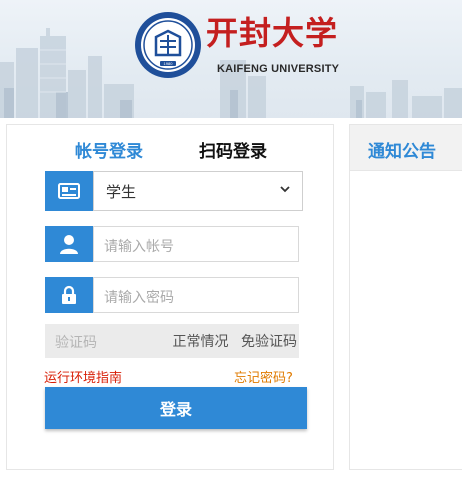 This screenshot has height=480, width=462. I want to click on user-icon, so click(69, 244).